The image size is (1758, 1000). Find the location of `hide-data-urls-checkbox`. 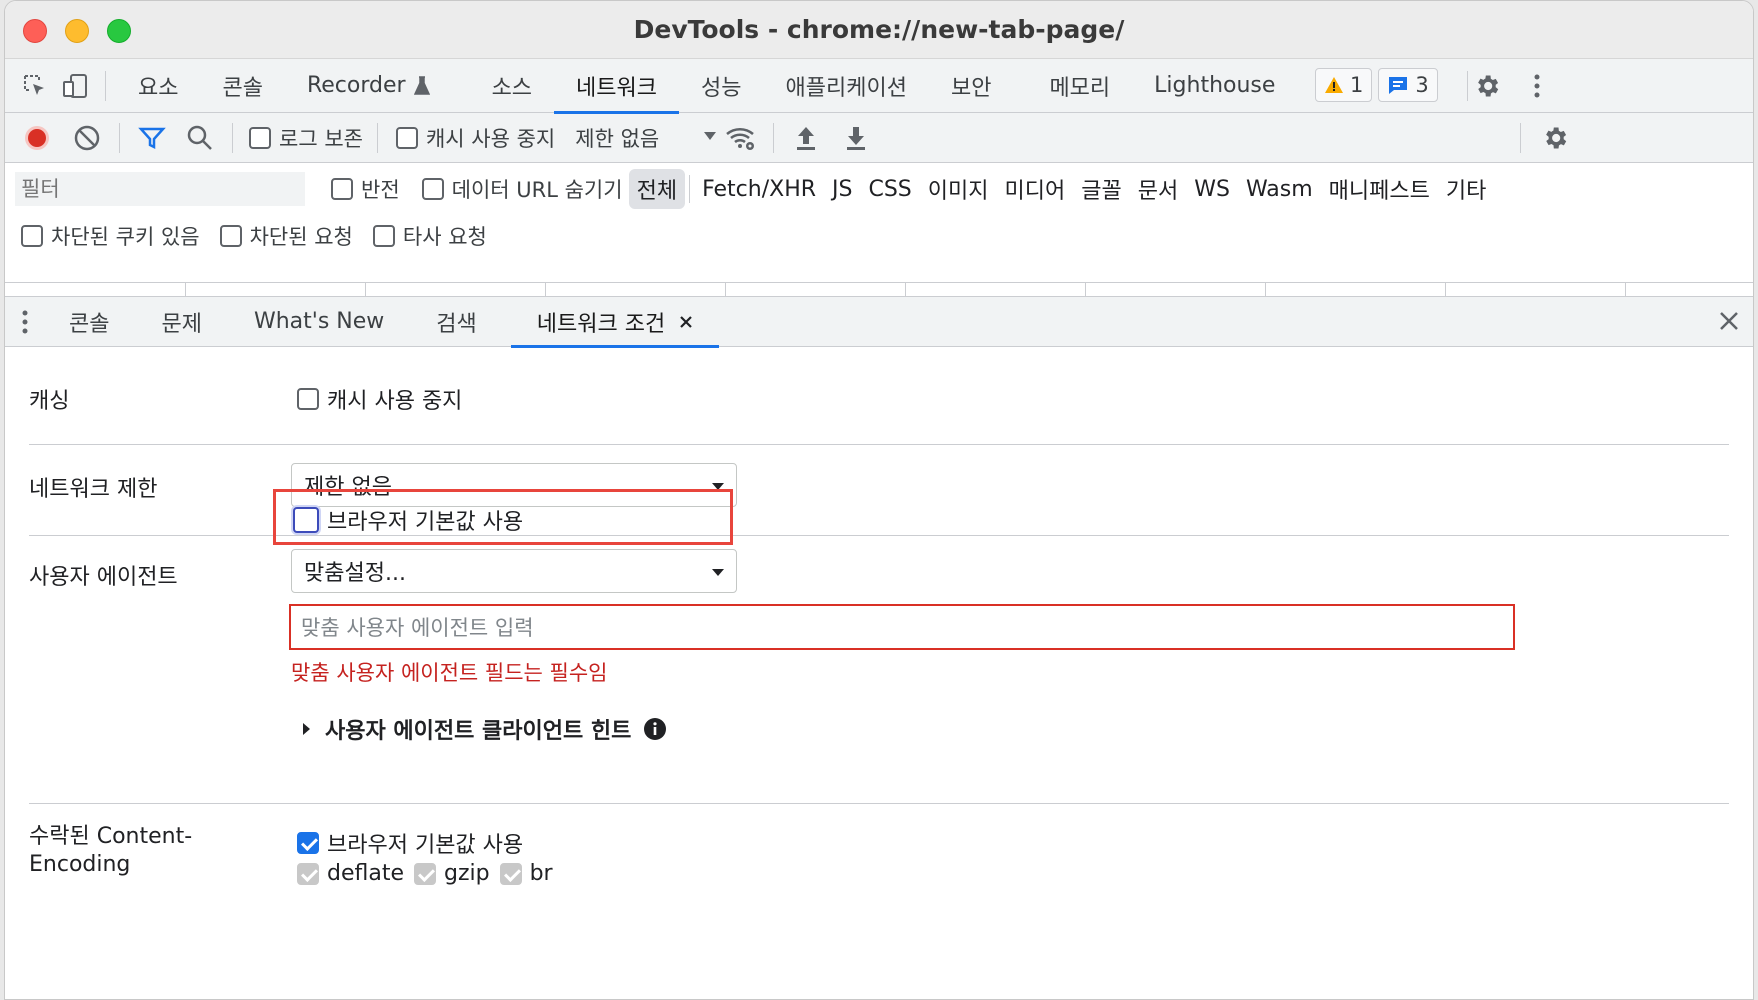

hide-data-urls-checkbox is located at coordinates (432, 189).